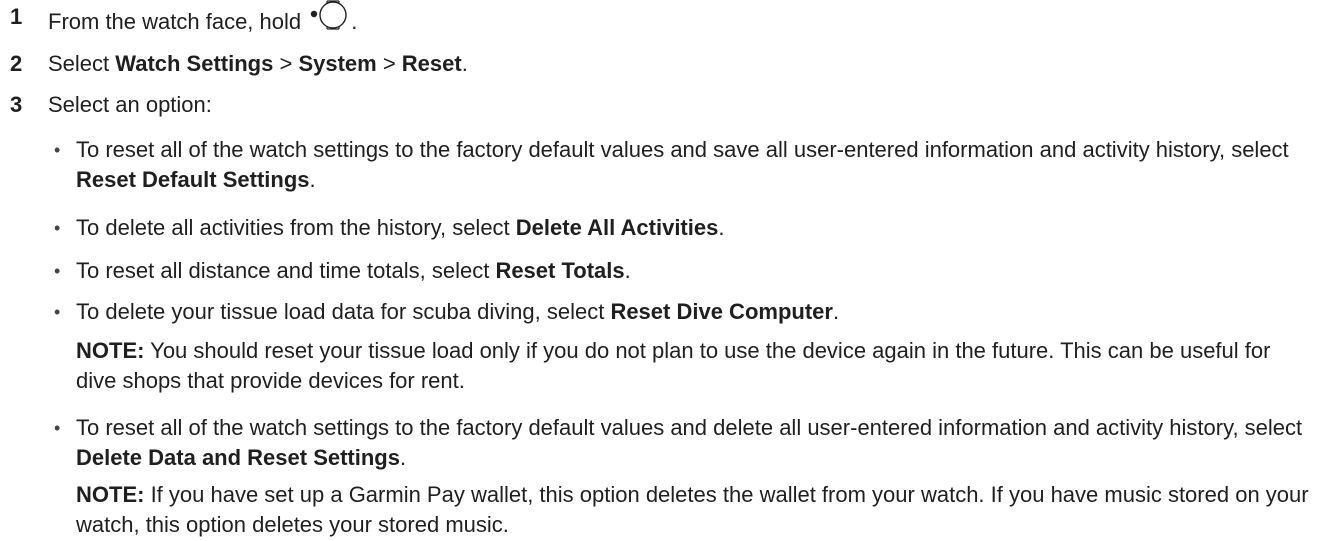 The height and width of the screenshot is (541, 1332). Describe the element at coordinates (330, 20) in the screenshot. I see `watch-button-icon` at that location.